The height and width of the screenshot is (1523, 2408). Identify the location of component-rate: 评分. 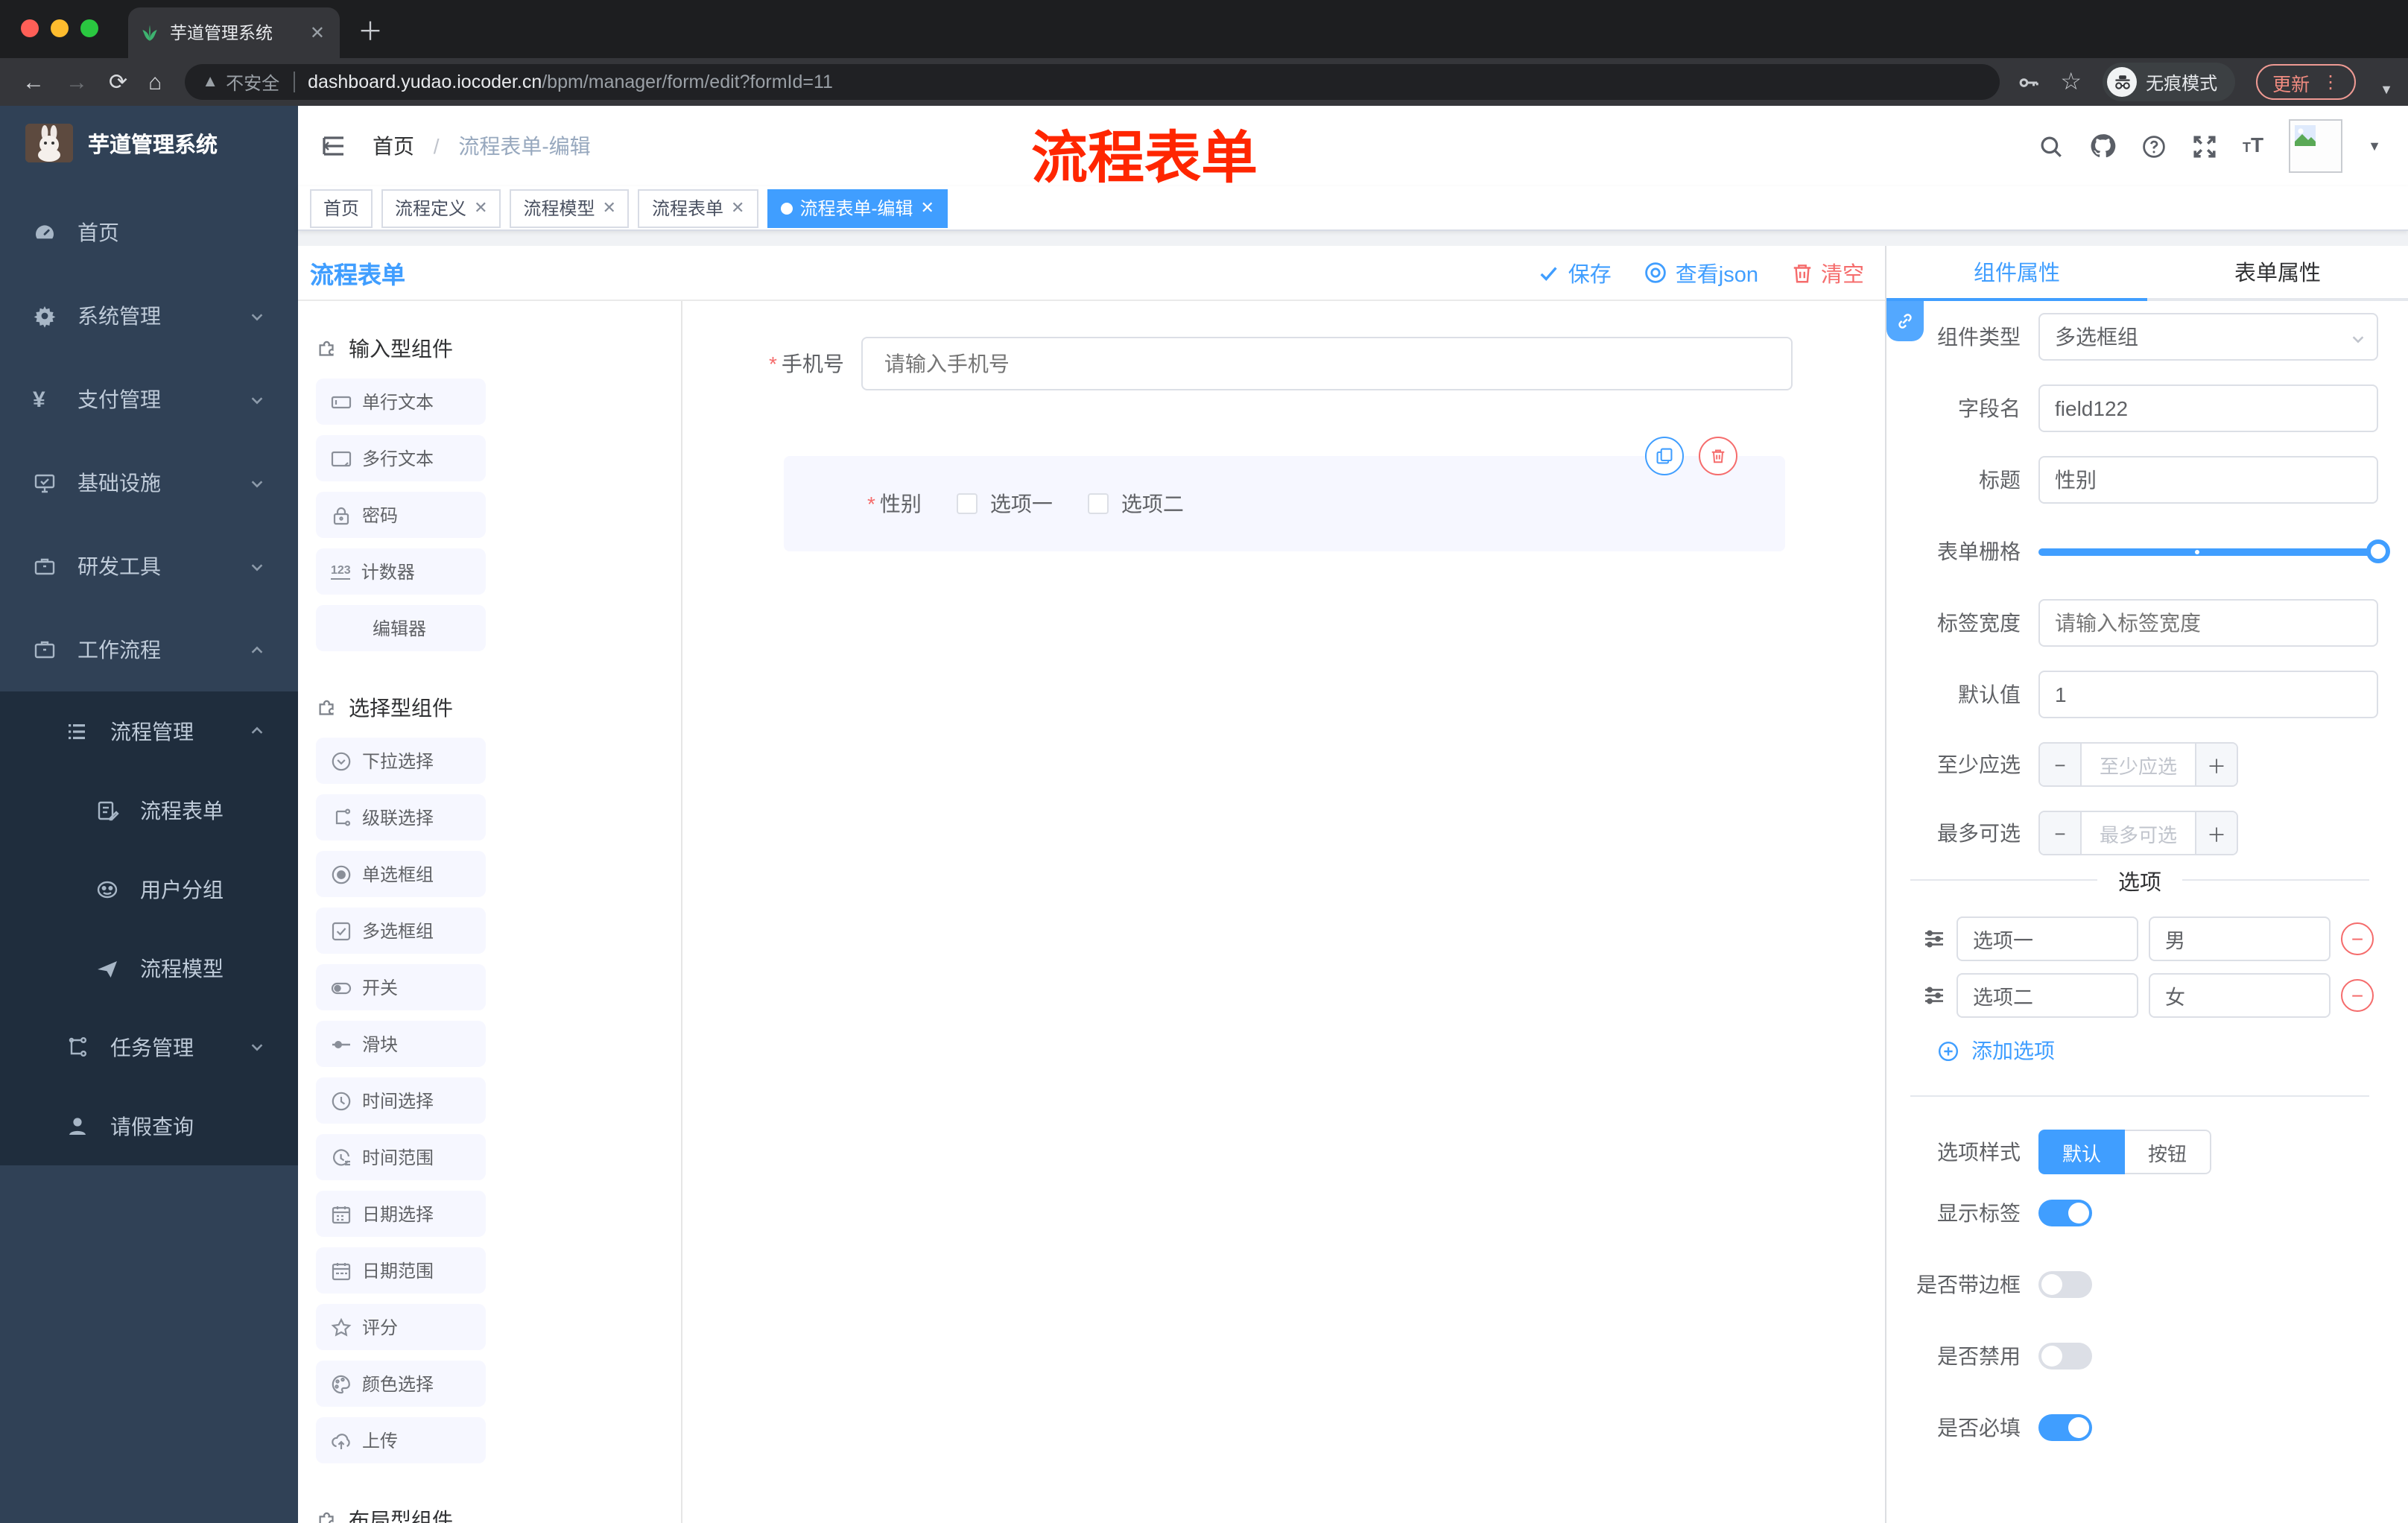
(401, 1327).